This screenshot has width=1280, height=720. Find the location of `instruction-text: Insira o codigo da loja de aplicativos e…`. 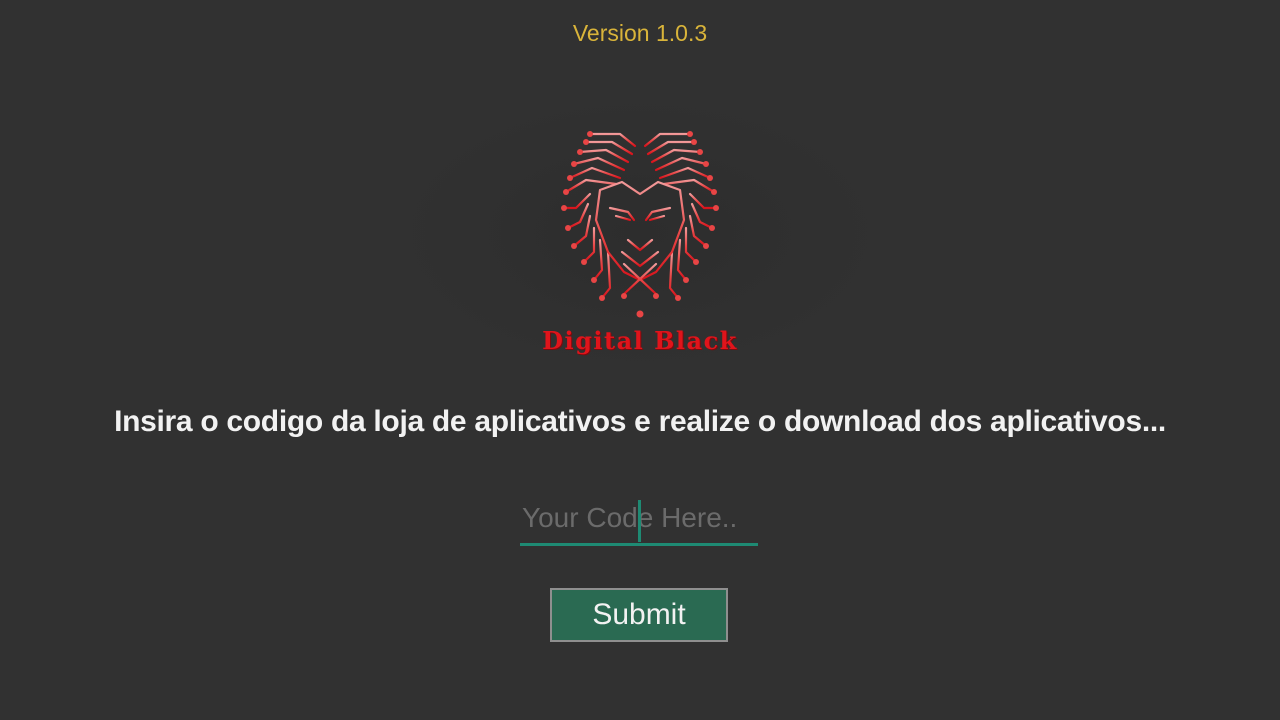

instruction-text: Insira o codigo da loja de aplicativos e… is located at coordinates (640, 421).